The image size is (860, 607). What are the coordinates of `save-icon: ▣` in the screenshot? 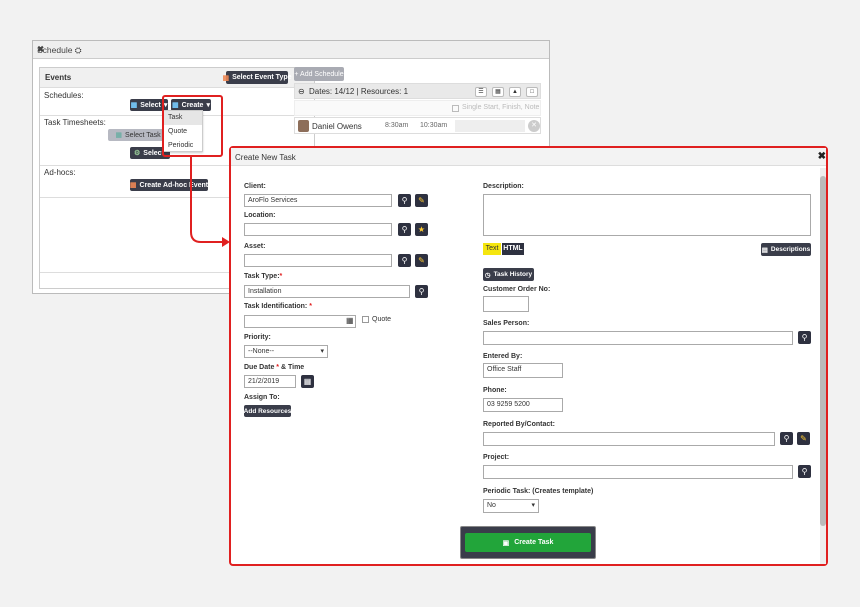 It's located at (506, 543).